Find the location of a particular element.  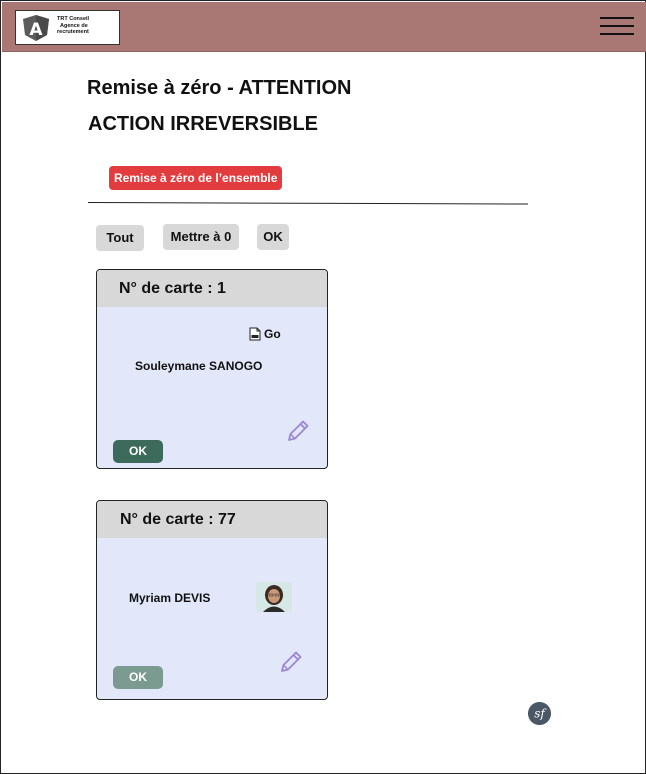

candidate-name: Souleymane SANOGO is located at coordinates (199, 366).